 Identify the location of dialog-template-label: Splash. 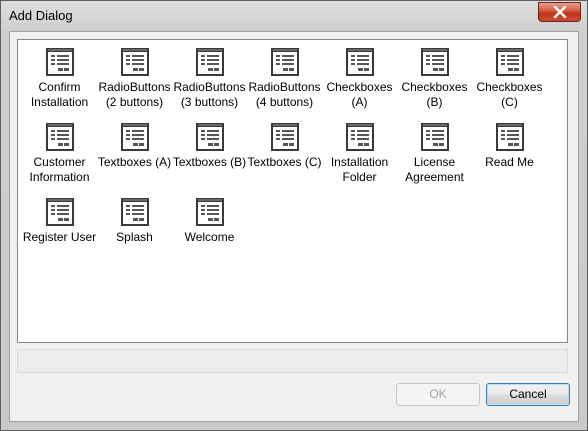
(134, 237).